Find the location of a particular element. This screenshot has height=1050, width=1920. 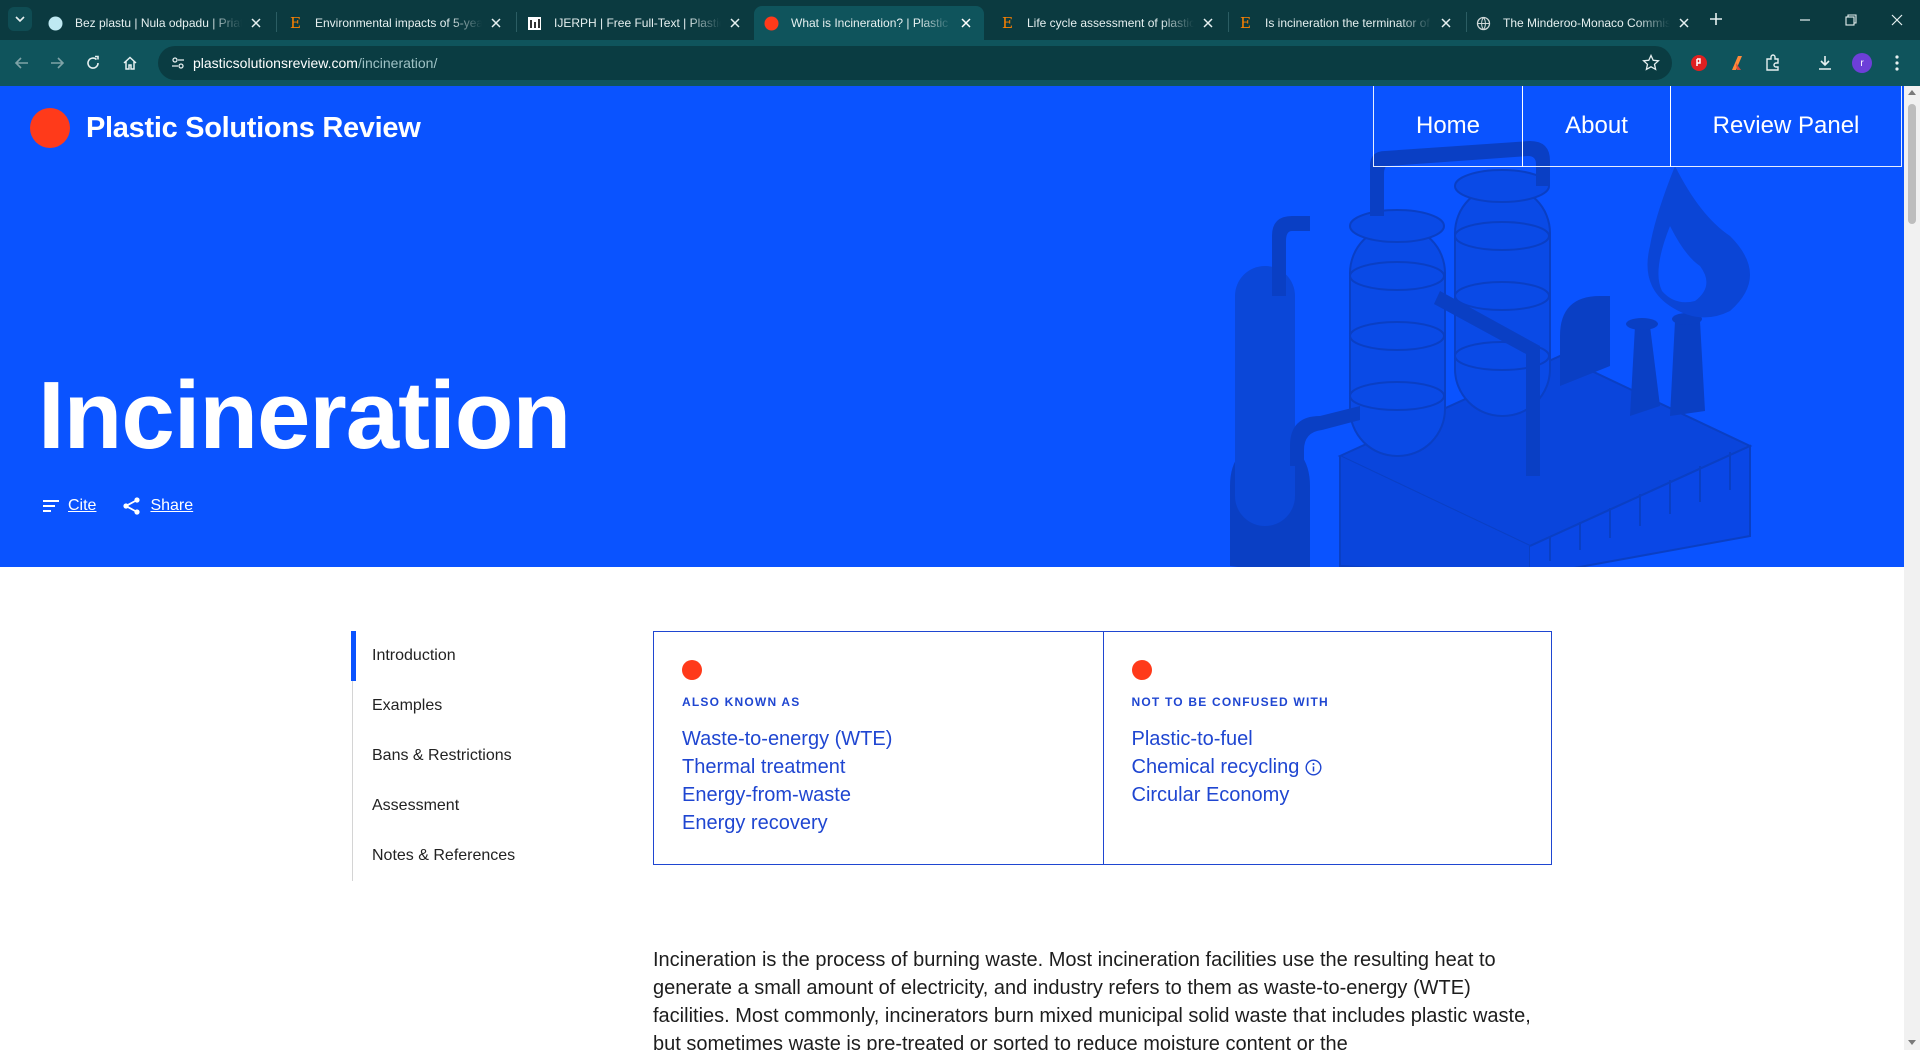

home-button is located at coordinates (130, 63).